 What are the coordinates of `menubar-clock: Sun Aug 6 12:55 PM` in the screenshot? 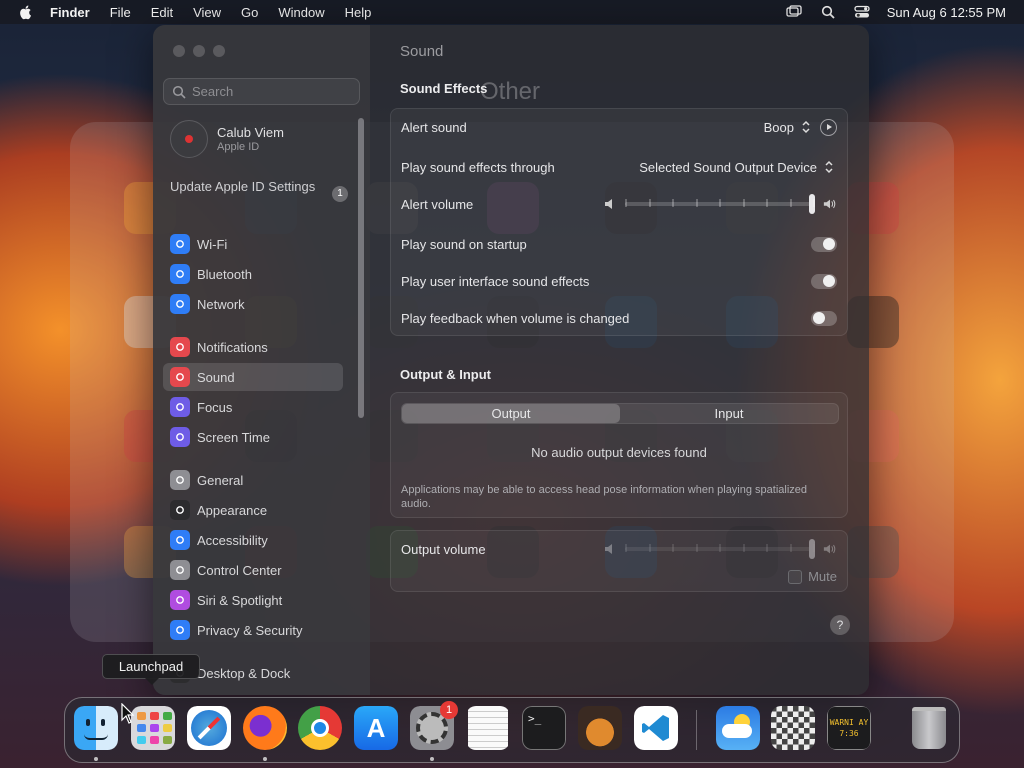 It's located at (946, 12).